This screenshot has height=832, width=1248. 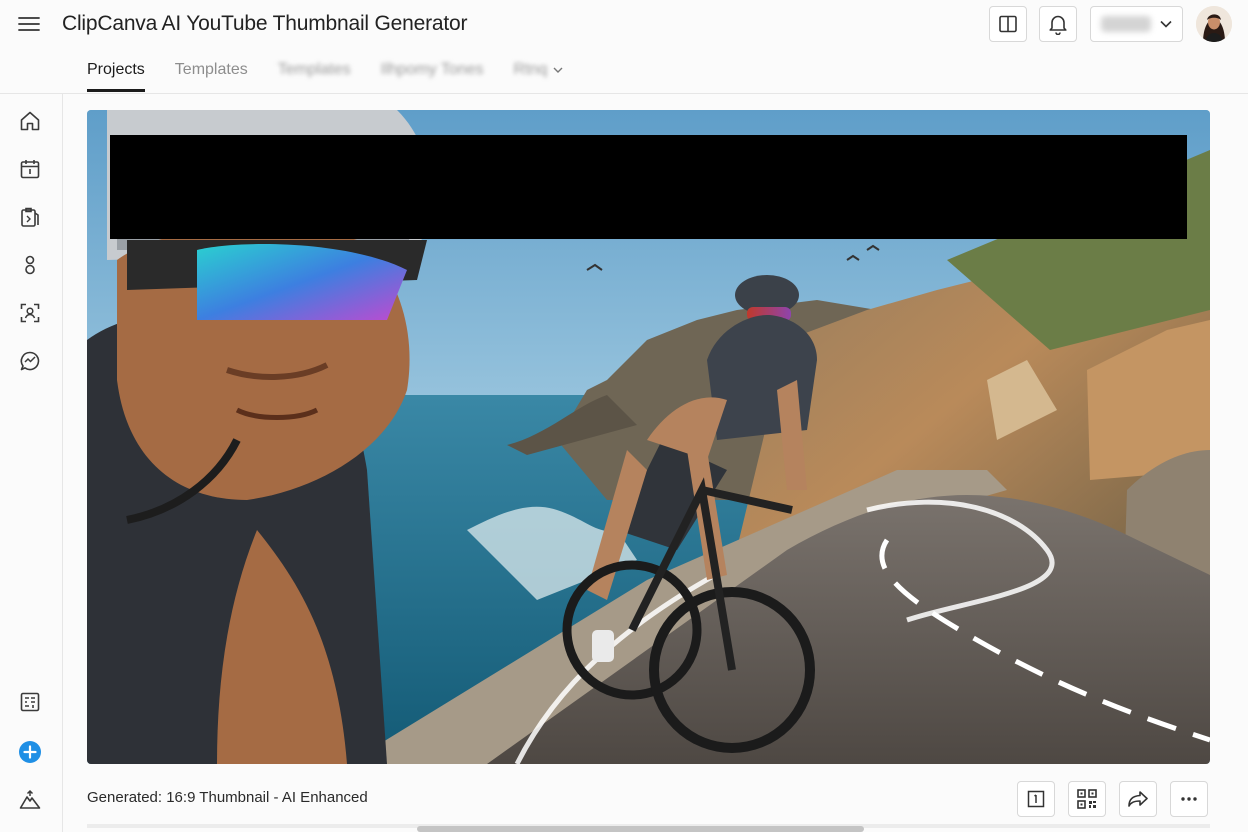 I want to click on scrollbar-thumb, so click(x=640, y=829).